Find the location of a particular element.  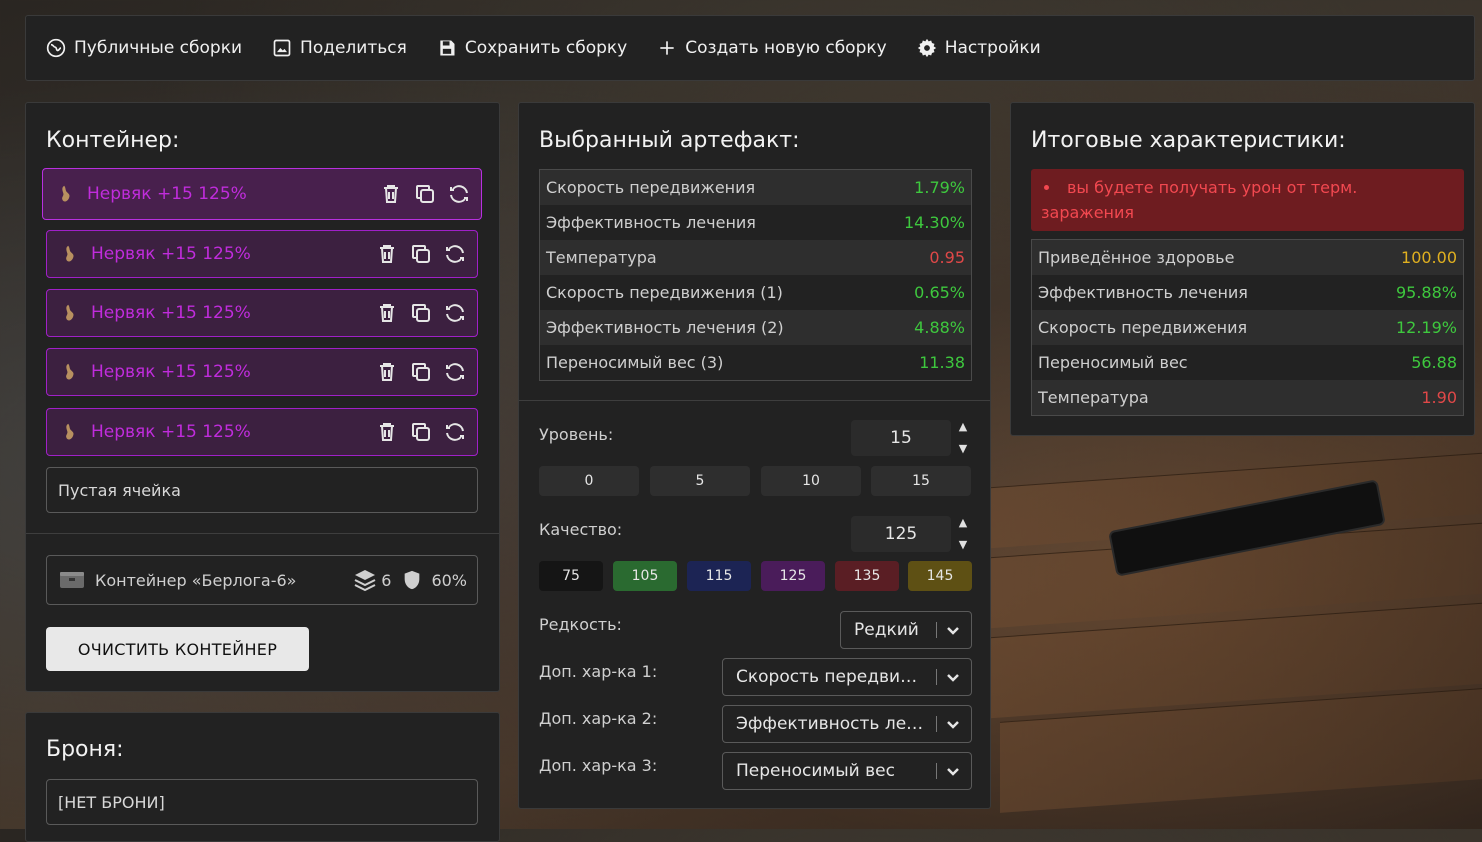

stat-row: Температура 1.90 is located at coordinates (1247, 397).